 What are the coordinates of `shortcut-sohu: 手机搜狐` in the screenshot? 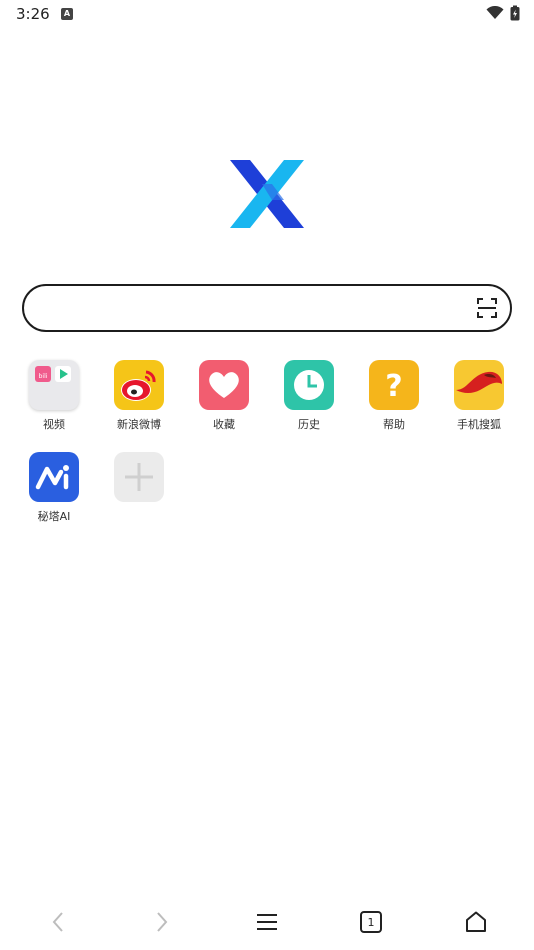 It's located at (479, 400).